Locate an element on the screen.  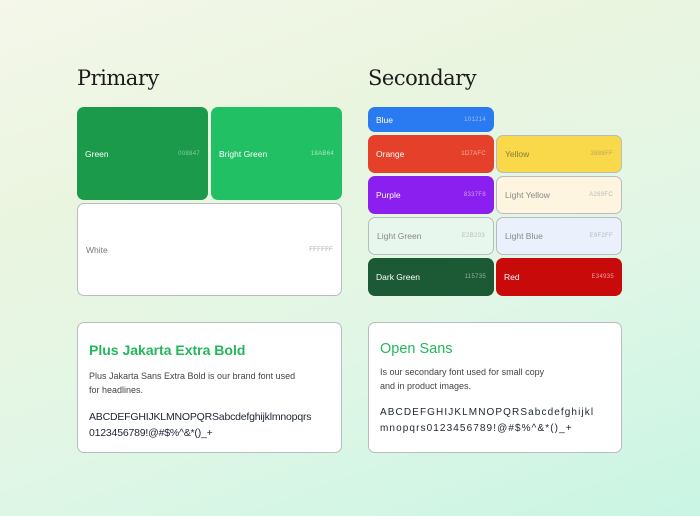
swatch-code: FFFFFF is located at coordinates (321, 249).